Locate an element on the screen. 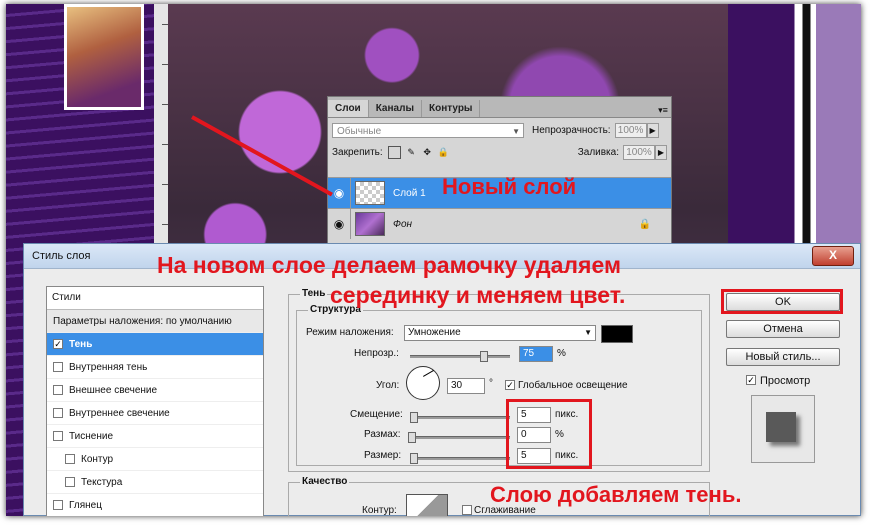 Image resolution: width=871 pixels, height=525 pixels. close-button: X is located at coordinates (833, 256).